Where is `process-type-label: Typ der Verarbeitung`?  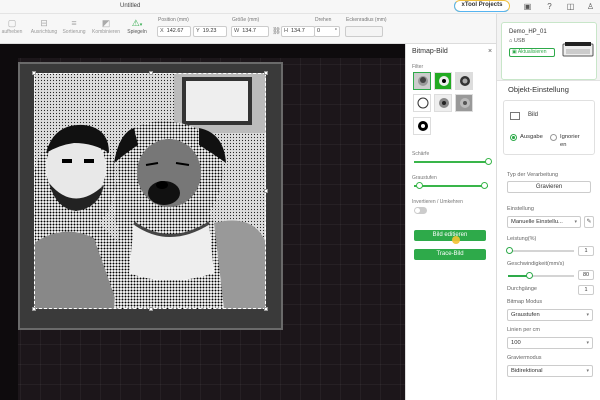 process-type-label: Typ der Verarbeitung is located at coordinates (533, 175).